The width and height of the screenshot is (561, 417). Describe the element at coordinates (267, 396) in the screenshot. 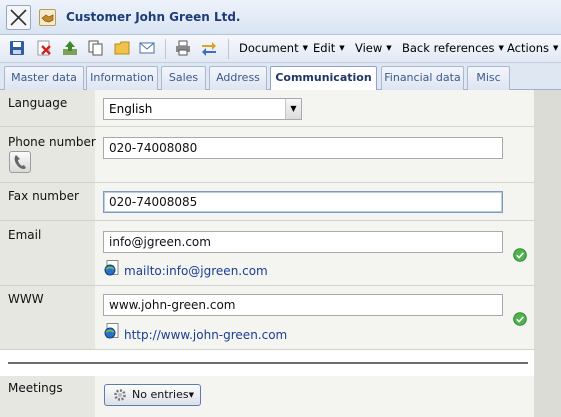

I see `meetings-row` at that location.